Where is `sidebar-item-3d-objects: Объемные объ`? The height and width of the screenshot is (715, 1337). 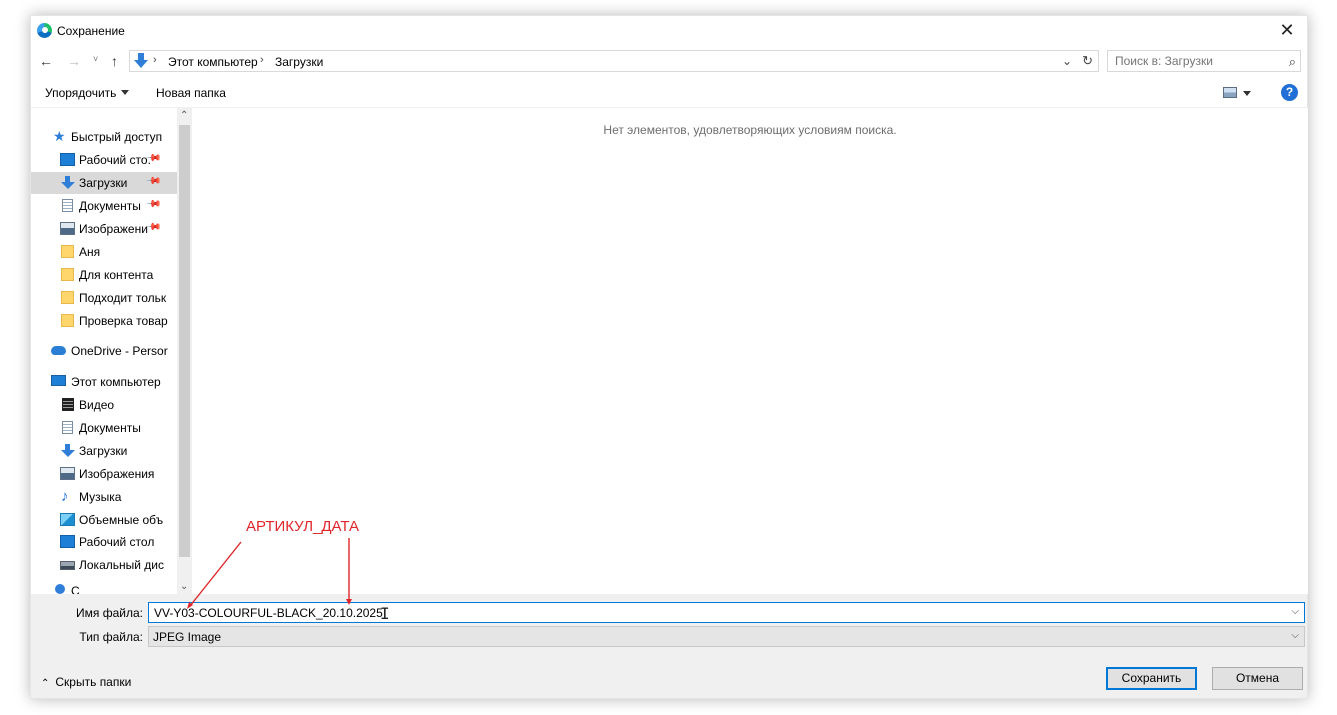 sidebar-item-3d-objects: Объемные объ is located at coordinates (104, 520).